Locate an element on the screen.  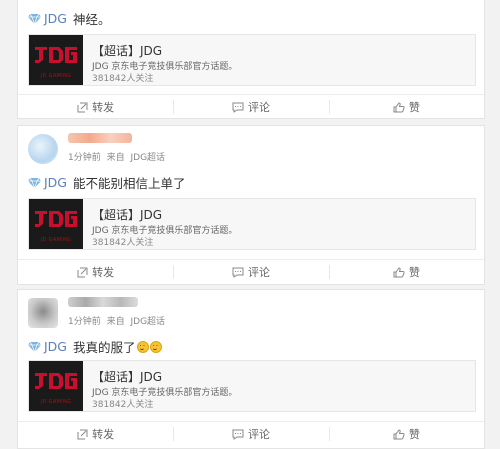
post-body: 神经。 is located at coordinates (92, 19).